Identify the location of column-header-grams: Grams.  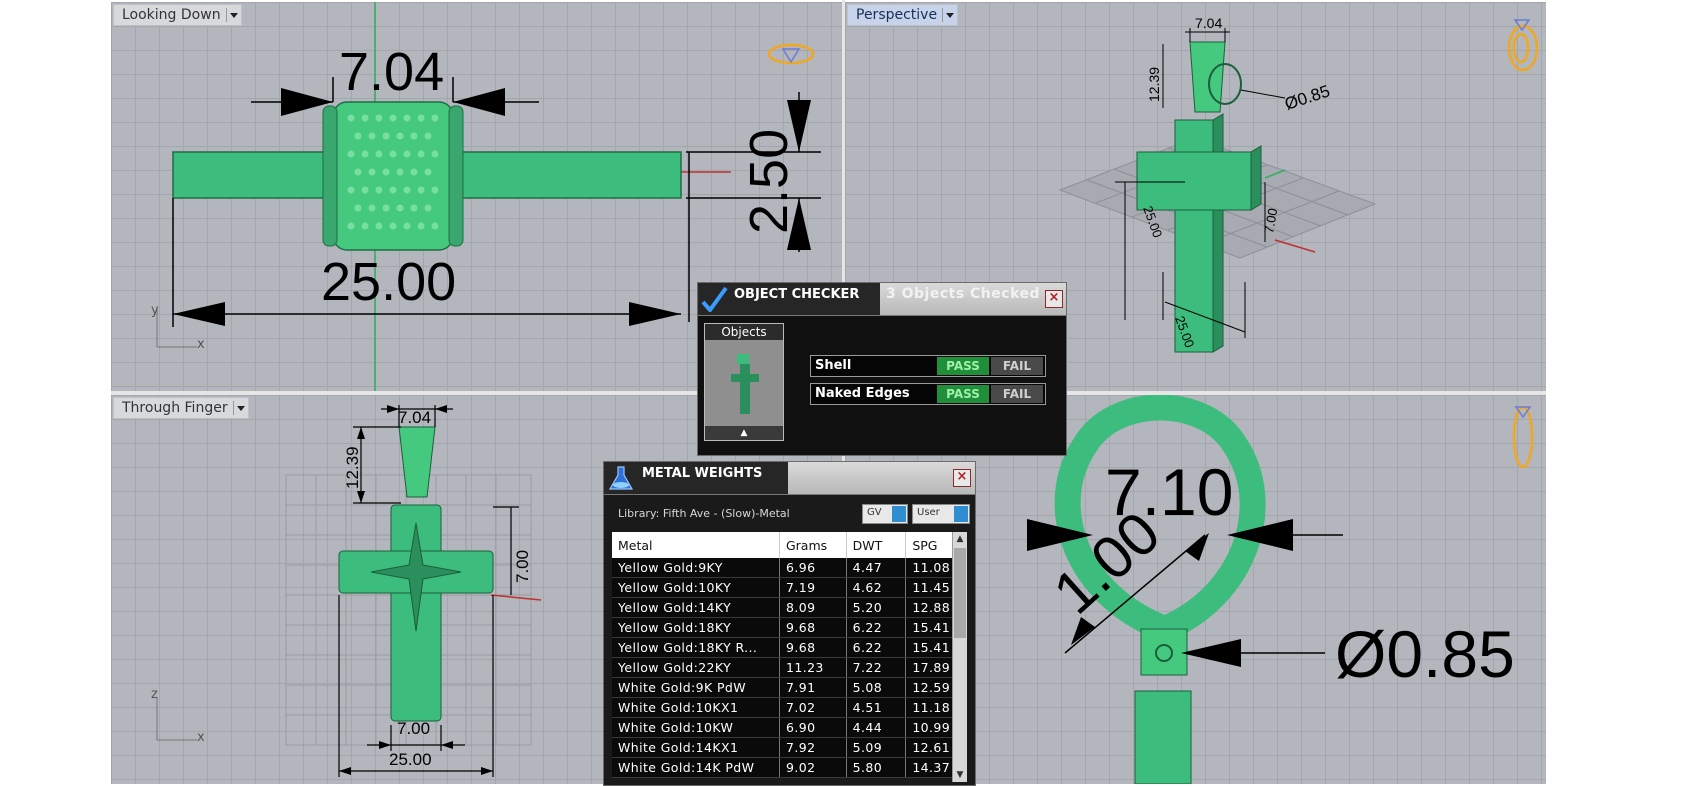
(813, 545).